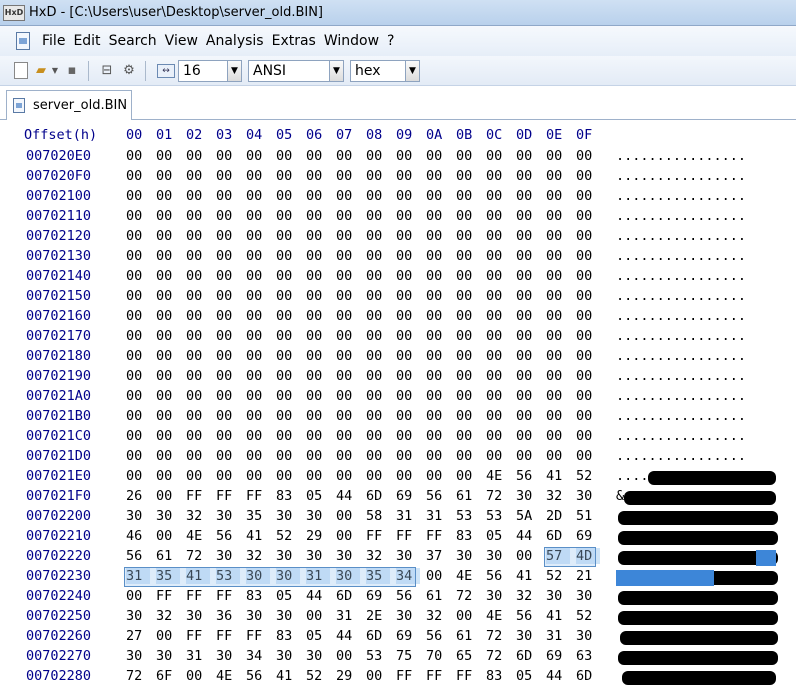 The width and height of the screenshot is (796, 692). What do you see at coordinates (348, 496) in the screenshot?
I see `hex-byte: 44` at bounding box center [348, 496].